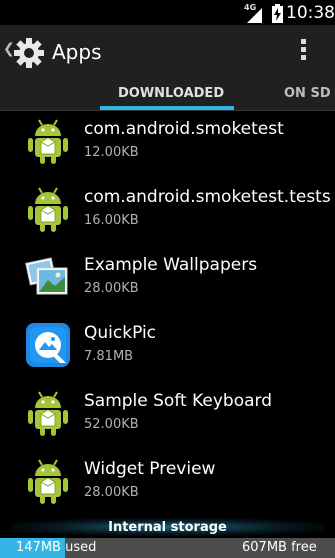  I want to click on action-bar: ❮ Apps, so click(167, 52).